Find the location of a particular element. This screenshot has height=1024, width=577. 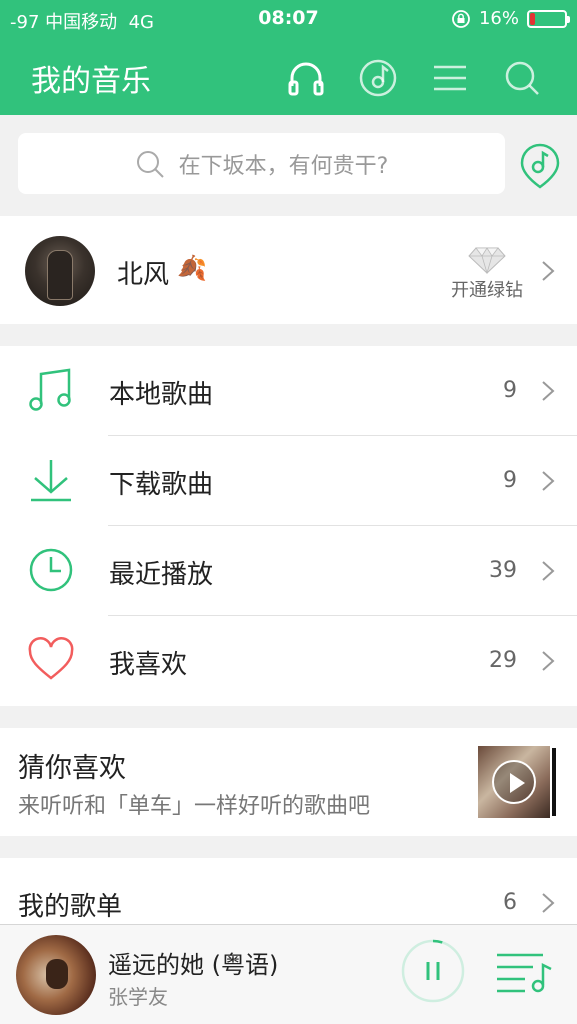

search-small-icon is located at coordinates (150, 164).